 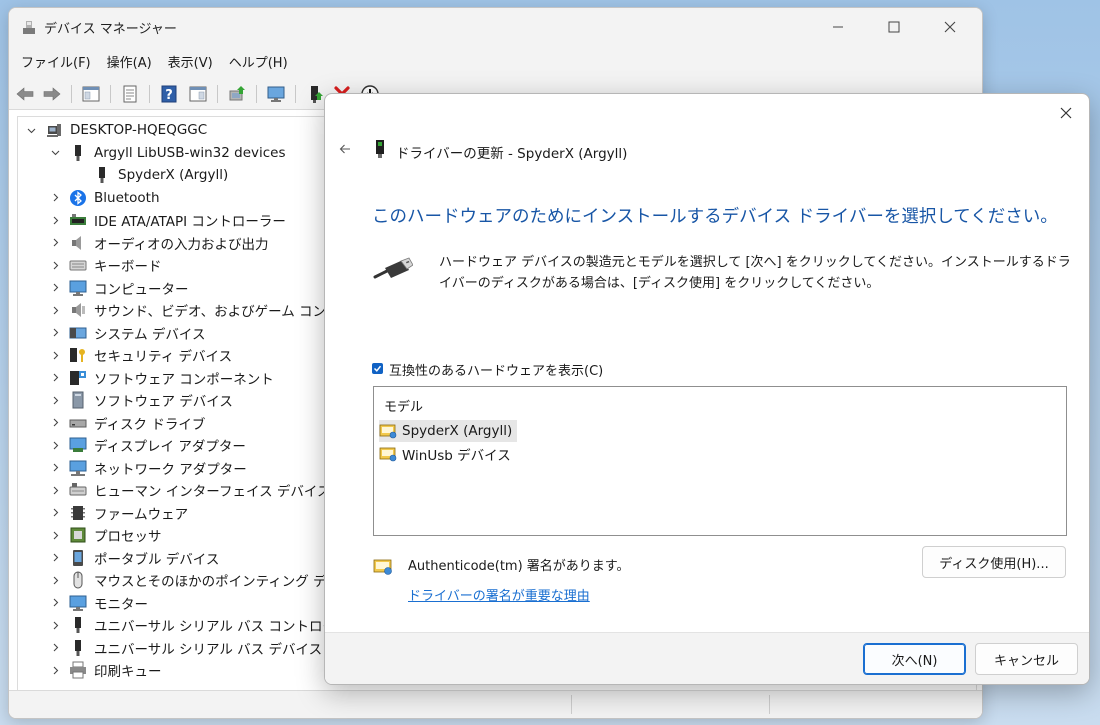 What do you see at coordinates (258, 61) in the screenshot?
I see `menu-help: ヘルプ(H)` at bounding box center [258, 61].